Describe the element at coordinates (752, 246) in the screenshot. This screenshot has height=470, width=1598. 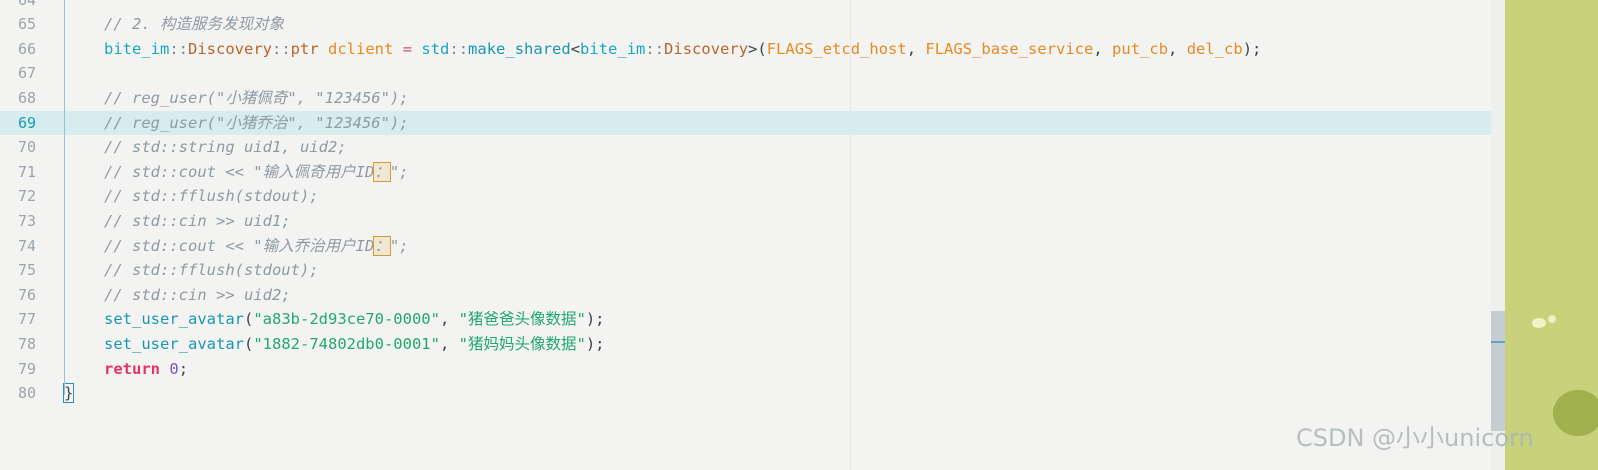
I see `code-line: 74 // std::cout << "输入乔治用户ID：";` at that location.